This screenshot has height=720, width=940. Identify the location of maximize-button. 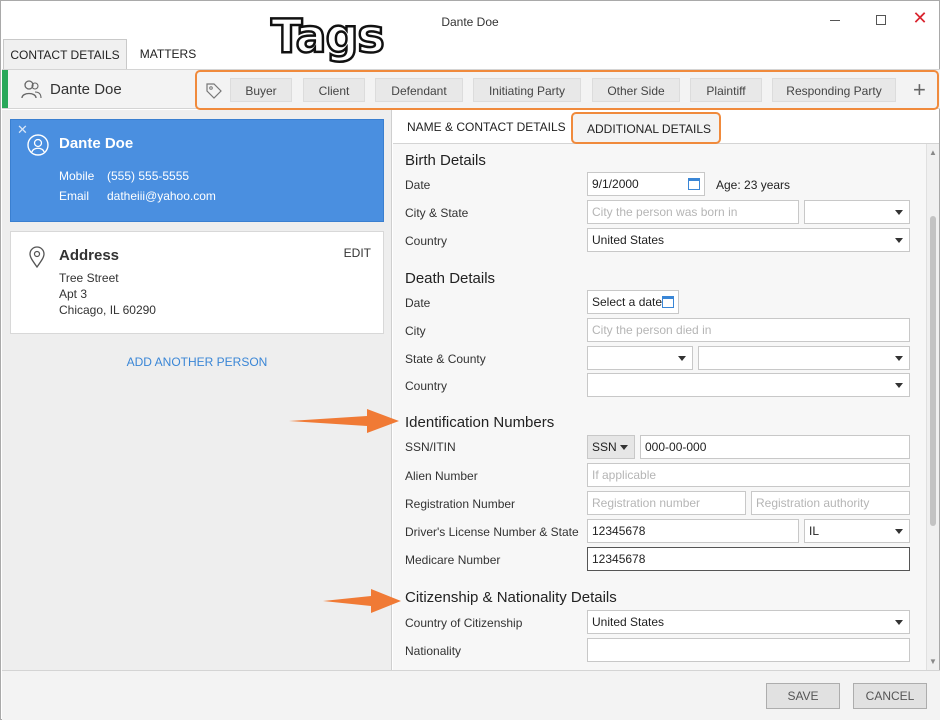
(881, 20).